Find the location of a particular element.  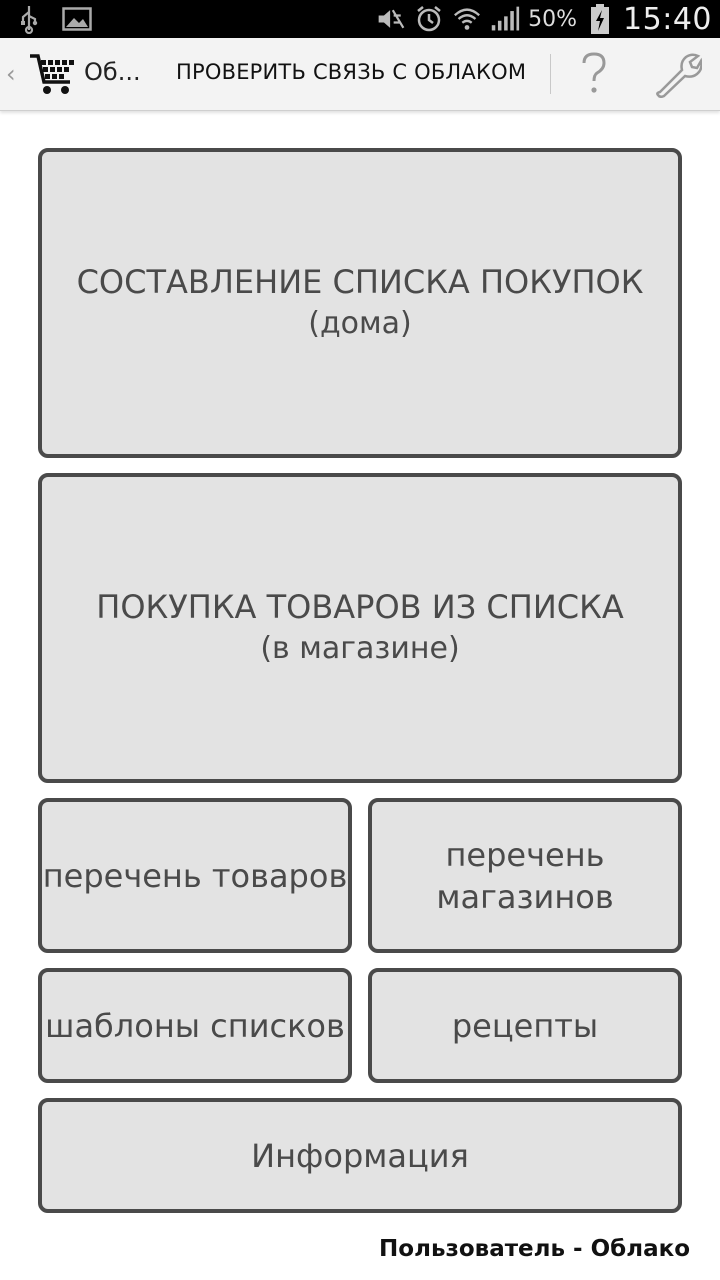

wifi-icon is located at coordinates (467, 19).